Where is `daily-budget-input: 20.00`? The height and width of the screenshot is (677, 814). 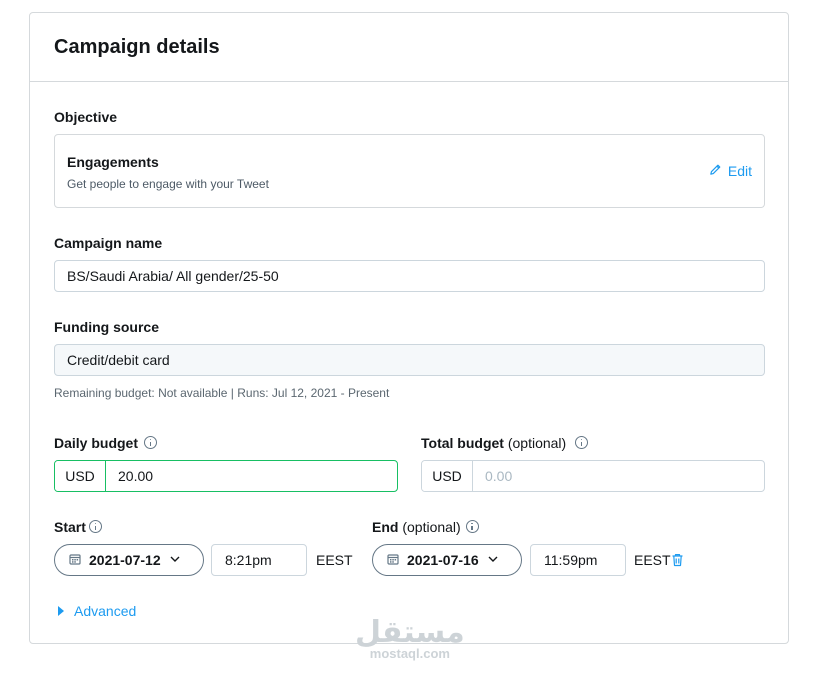
daily-budget-input: 20.00 is located at coordinates (251, 476).